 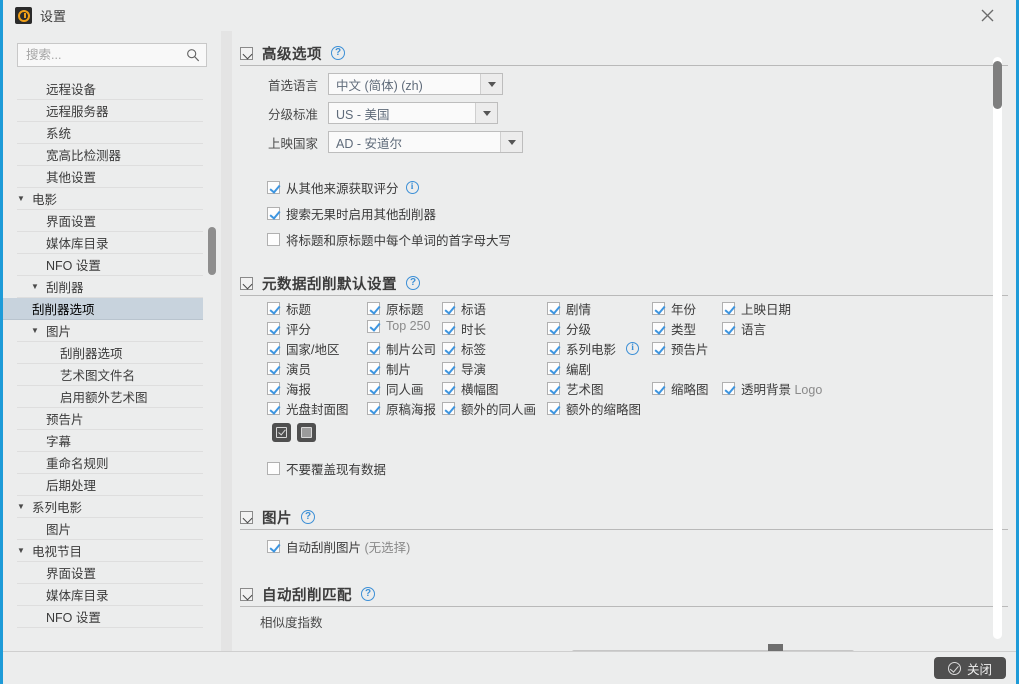 What do you see at coordinates (326, 468) in the screenshot?
I see `no-overwrite-row: 不要覆盖现有数据` at bounding box center [326, 468].